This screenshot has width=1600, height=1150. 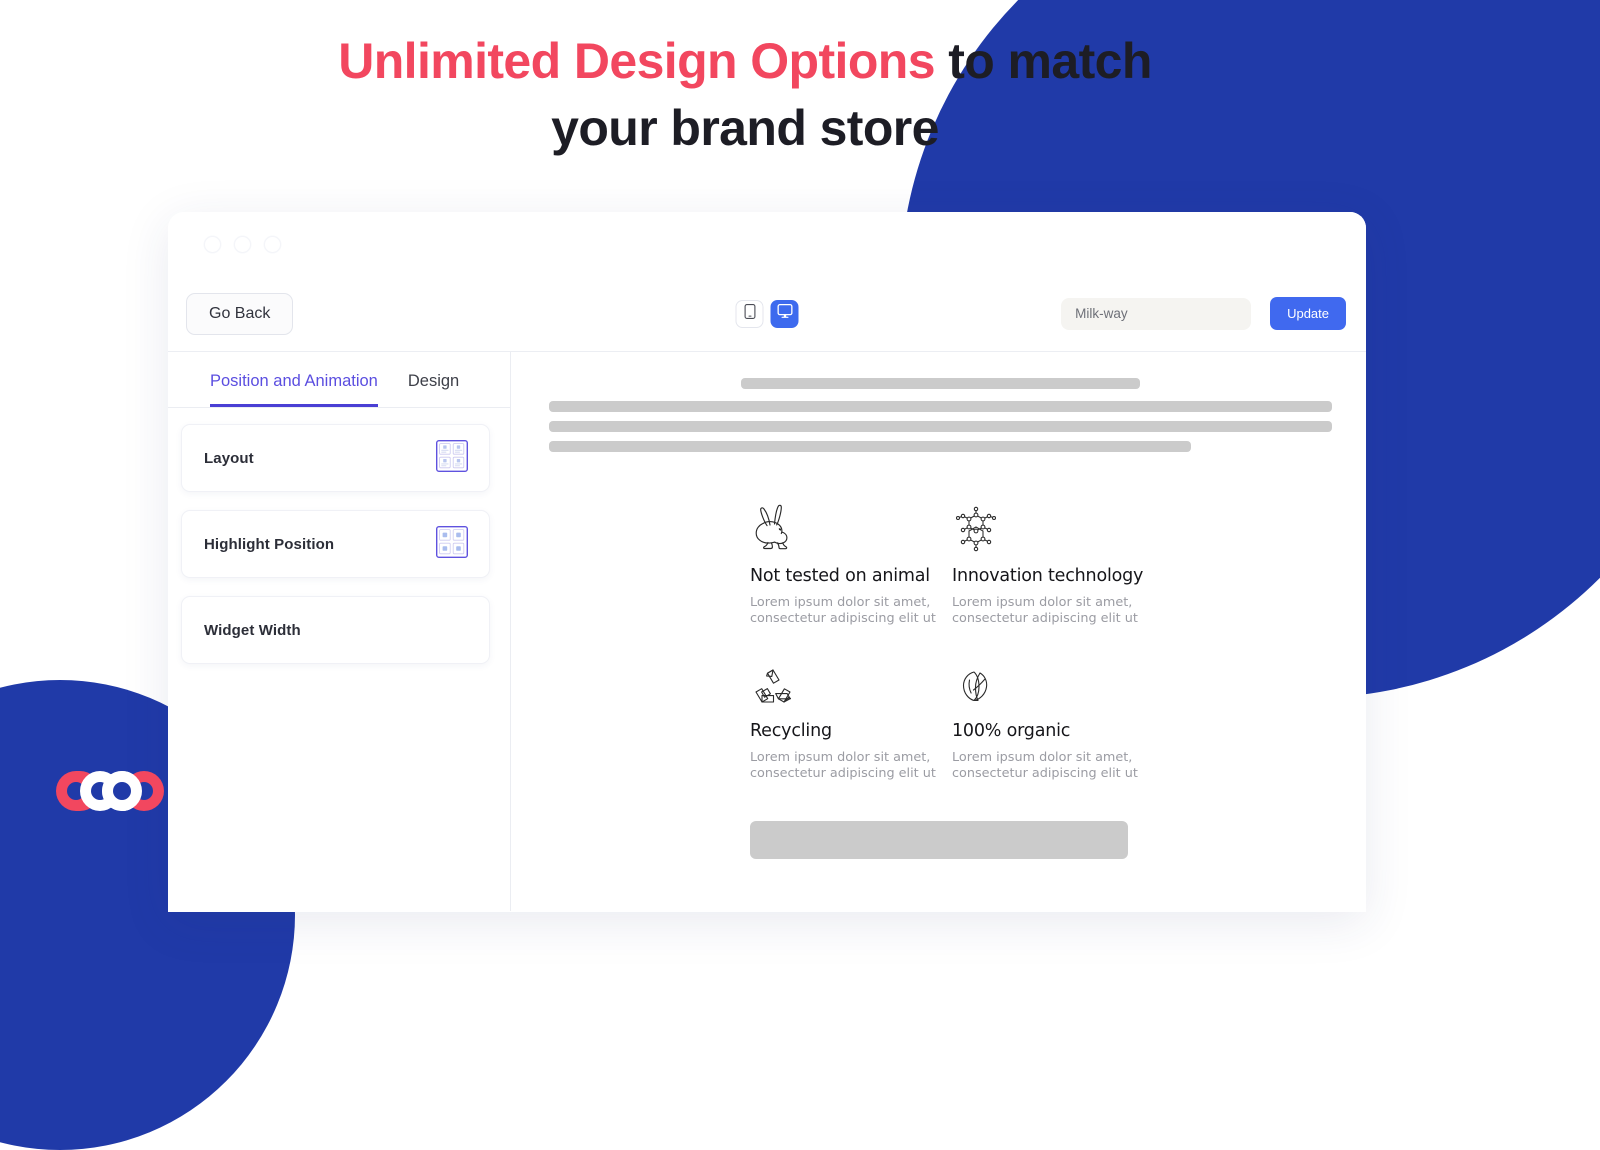 What do you see at coordinates (240, 313) in the screenshot?
I see `go-back-button: Go Back` at bounding box center [240, 313].